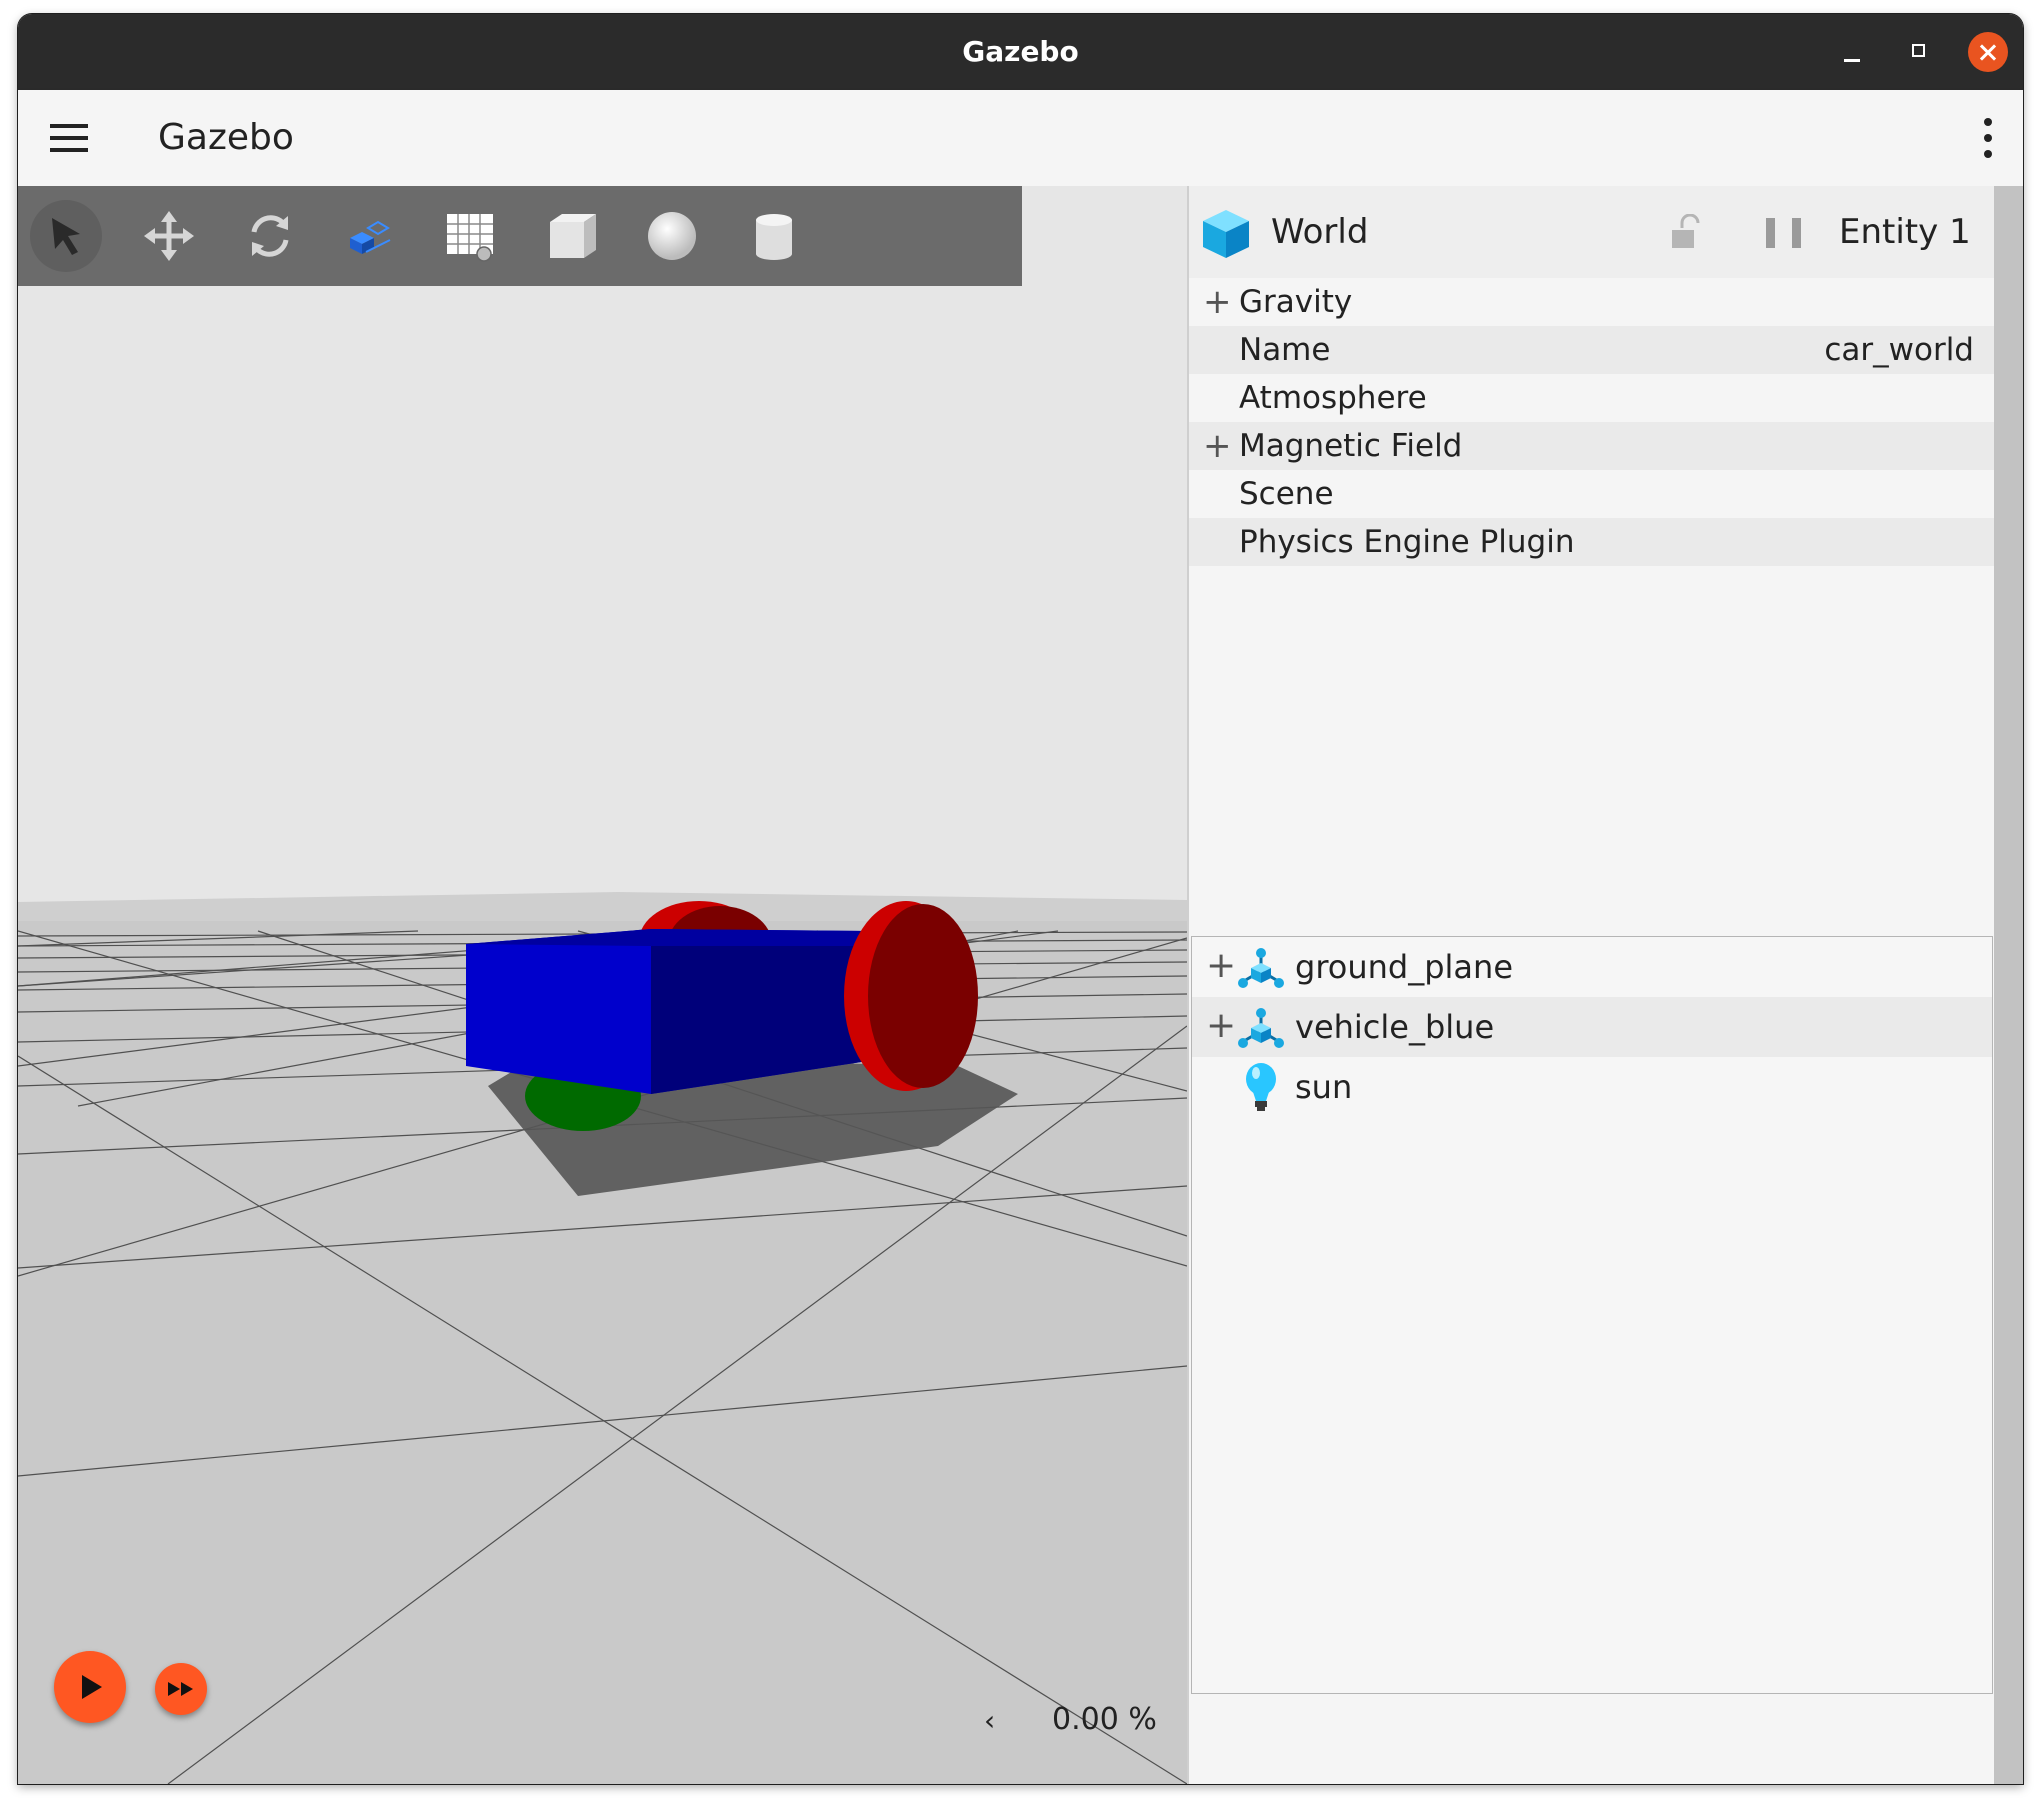 This screenshot has height=1800, width=2040. Describe the element at coordinates (1899, 350) in the screenshot. I see `property-value: car_world` at that location.